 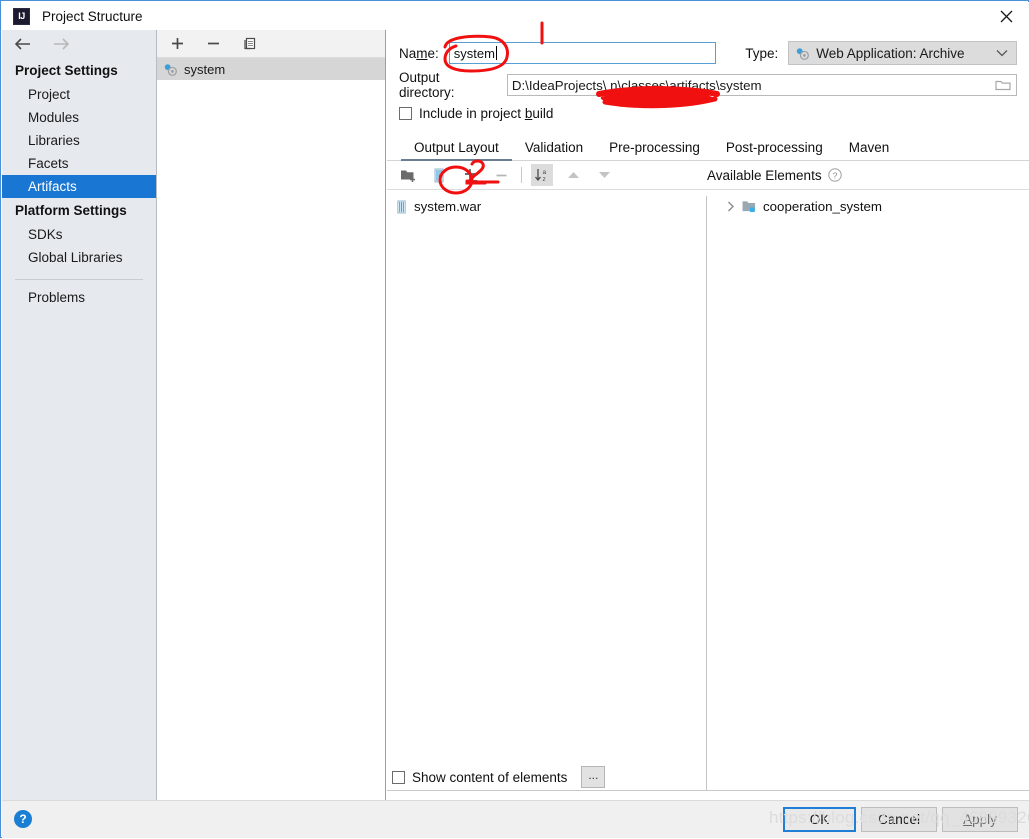 I want to click on type-combobox-value: Web Application: Archive, so click(x=890, y=53).